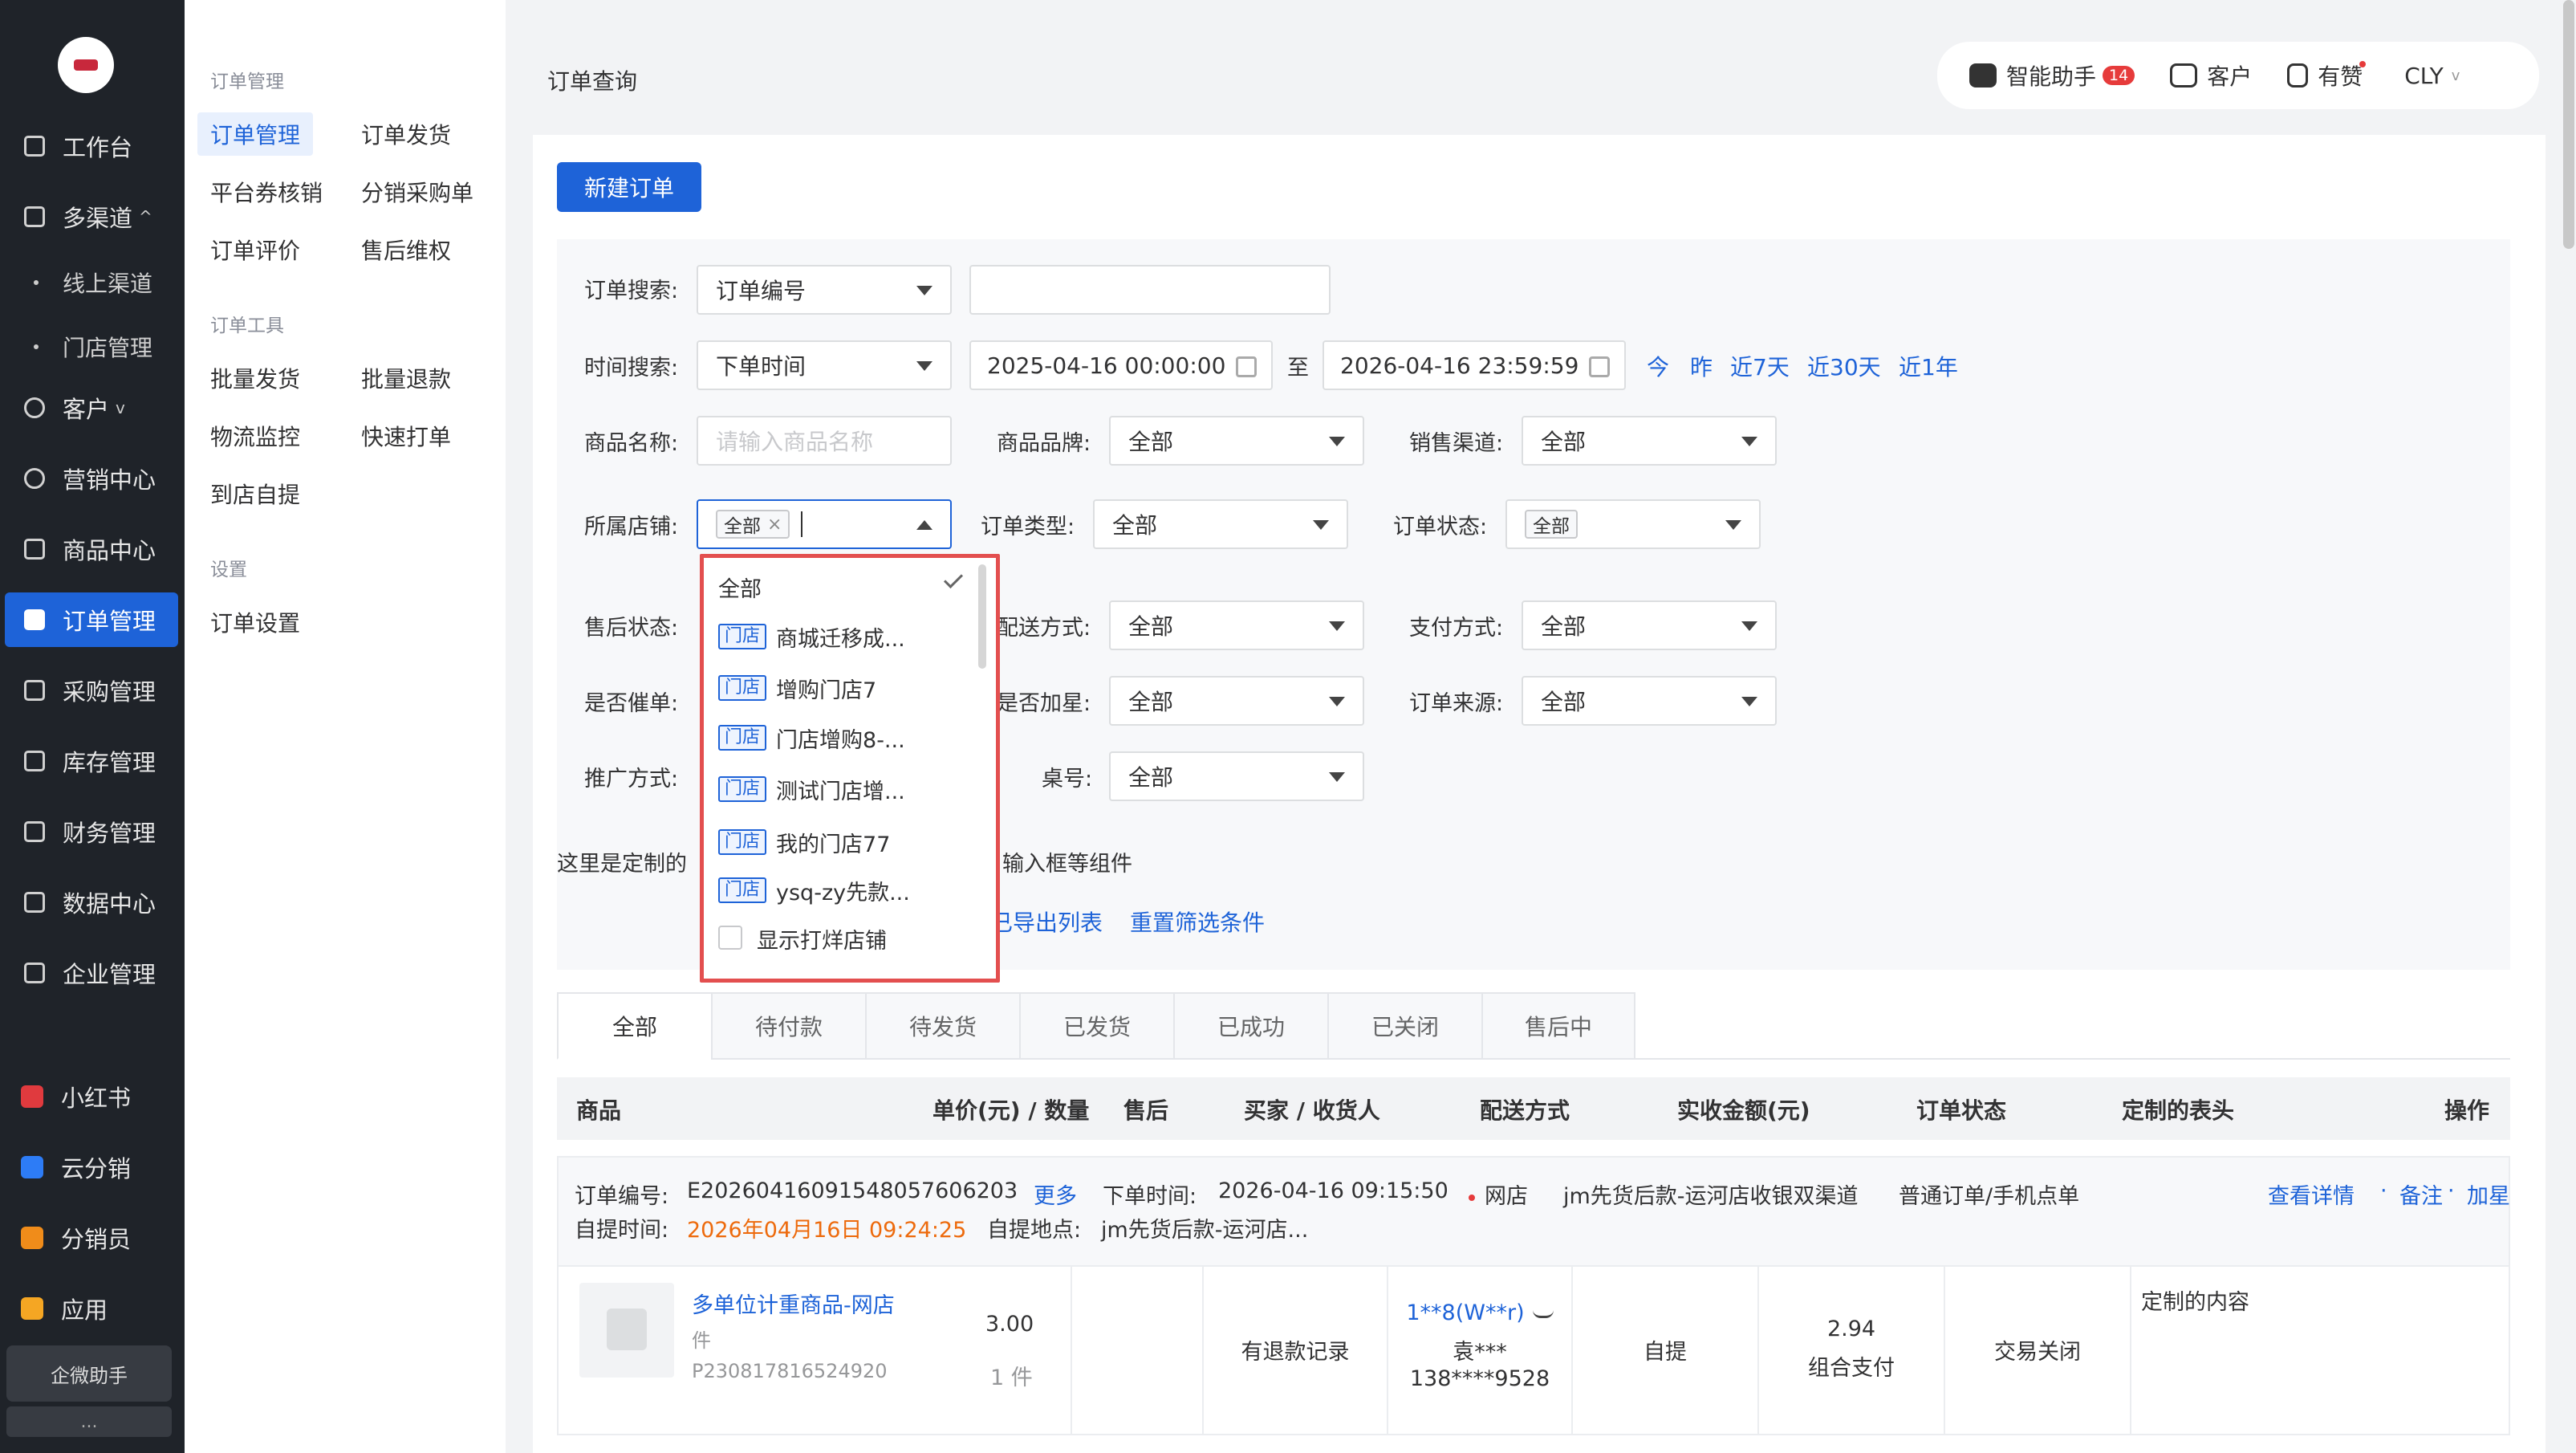 The height and width of the screenshot is (1453, 2576). Describe the element at coordinates (92, 146) in the screenshot. I see `nav-workbench: 工作台` at that location.